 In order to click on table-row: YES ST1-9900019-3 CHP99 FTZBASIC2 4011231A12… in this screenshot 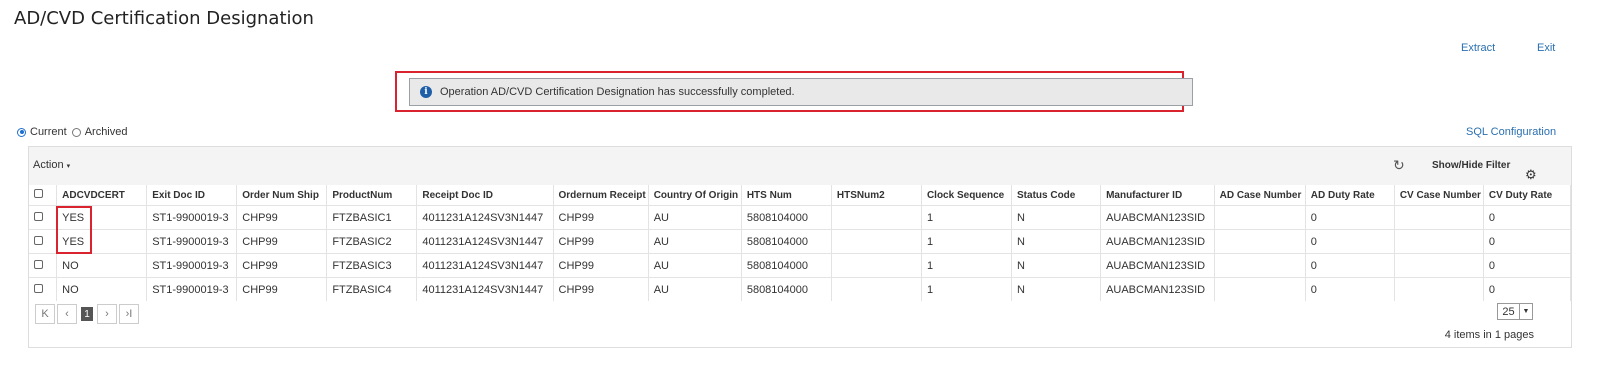, I will do `click(800, 241)`.